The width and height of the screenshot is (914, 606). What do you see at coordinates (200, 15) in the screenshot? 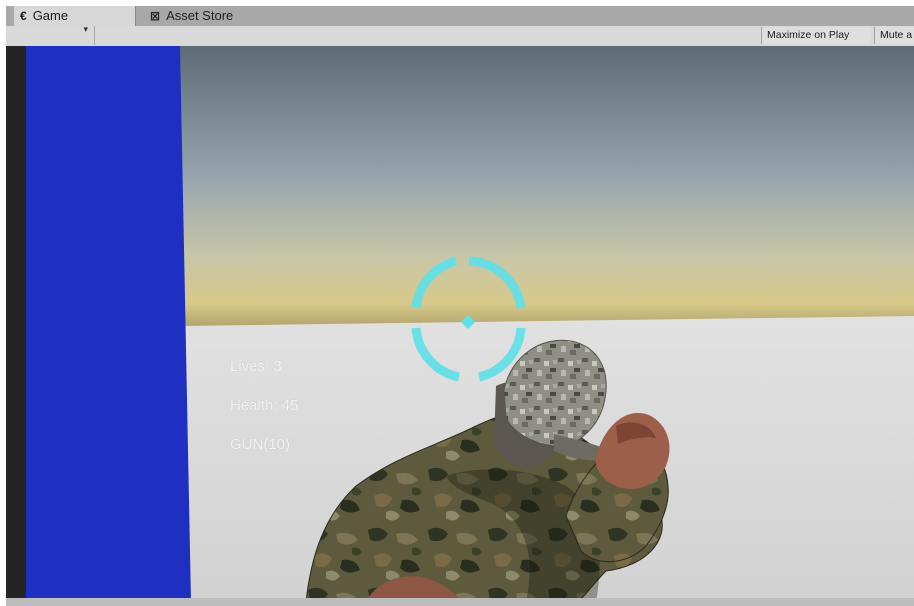
I see `tab-asset-store-label: Asset Store` at bounding box center [200, 15].